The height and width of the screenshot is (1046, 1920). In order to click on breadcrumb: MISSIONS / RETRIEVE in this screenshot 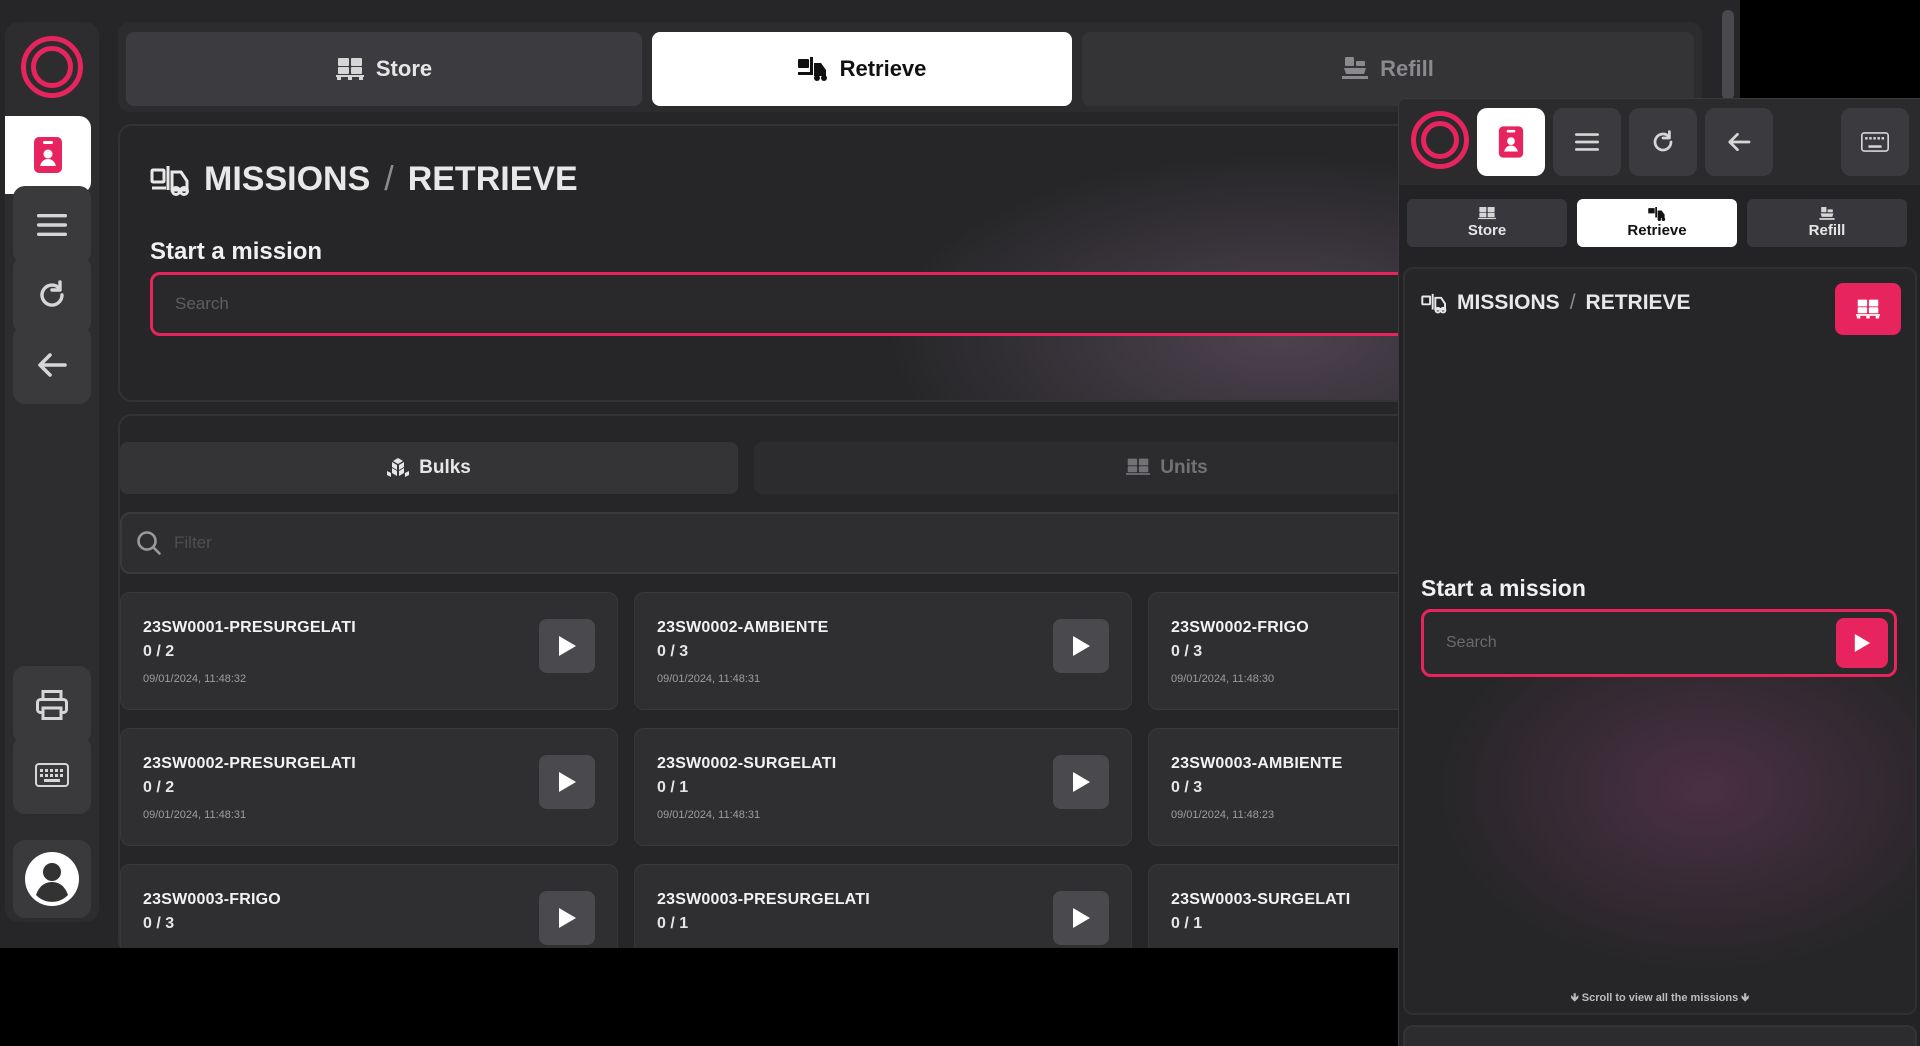, I will do `click(1556, 303)`.